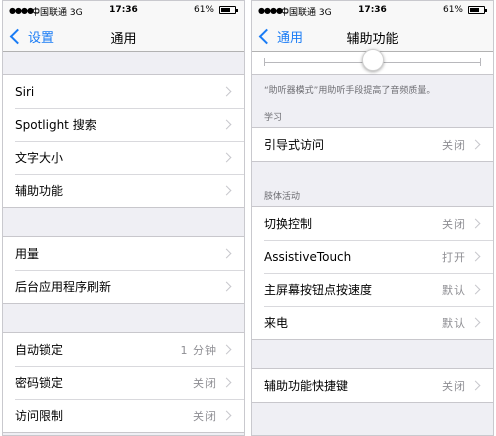 The image size is (496, 436). Describe the element at coordinates (372, 289) in the screenshot. I see `row-home-click-speed: 主屏幕按钮点按速度 默认` at that location.